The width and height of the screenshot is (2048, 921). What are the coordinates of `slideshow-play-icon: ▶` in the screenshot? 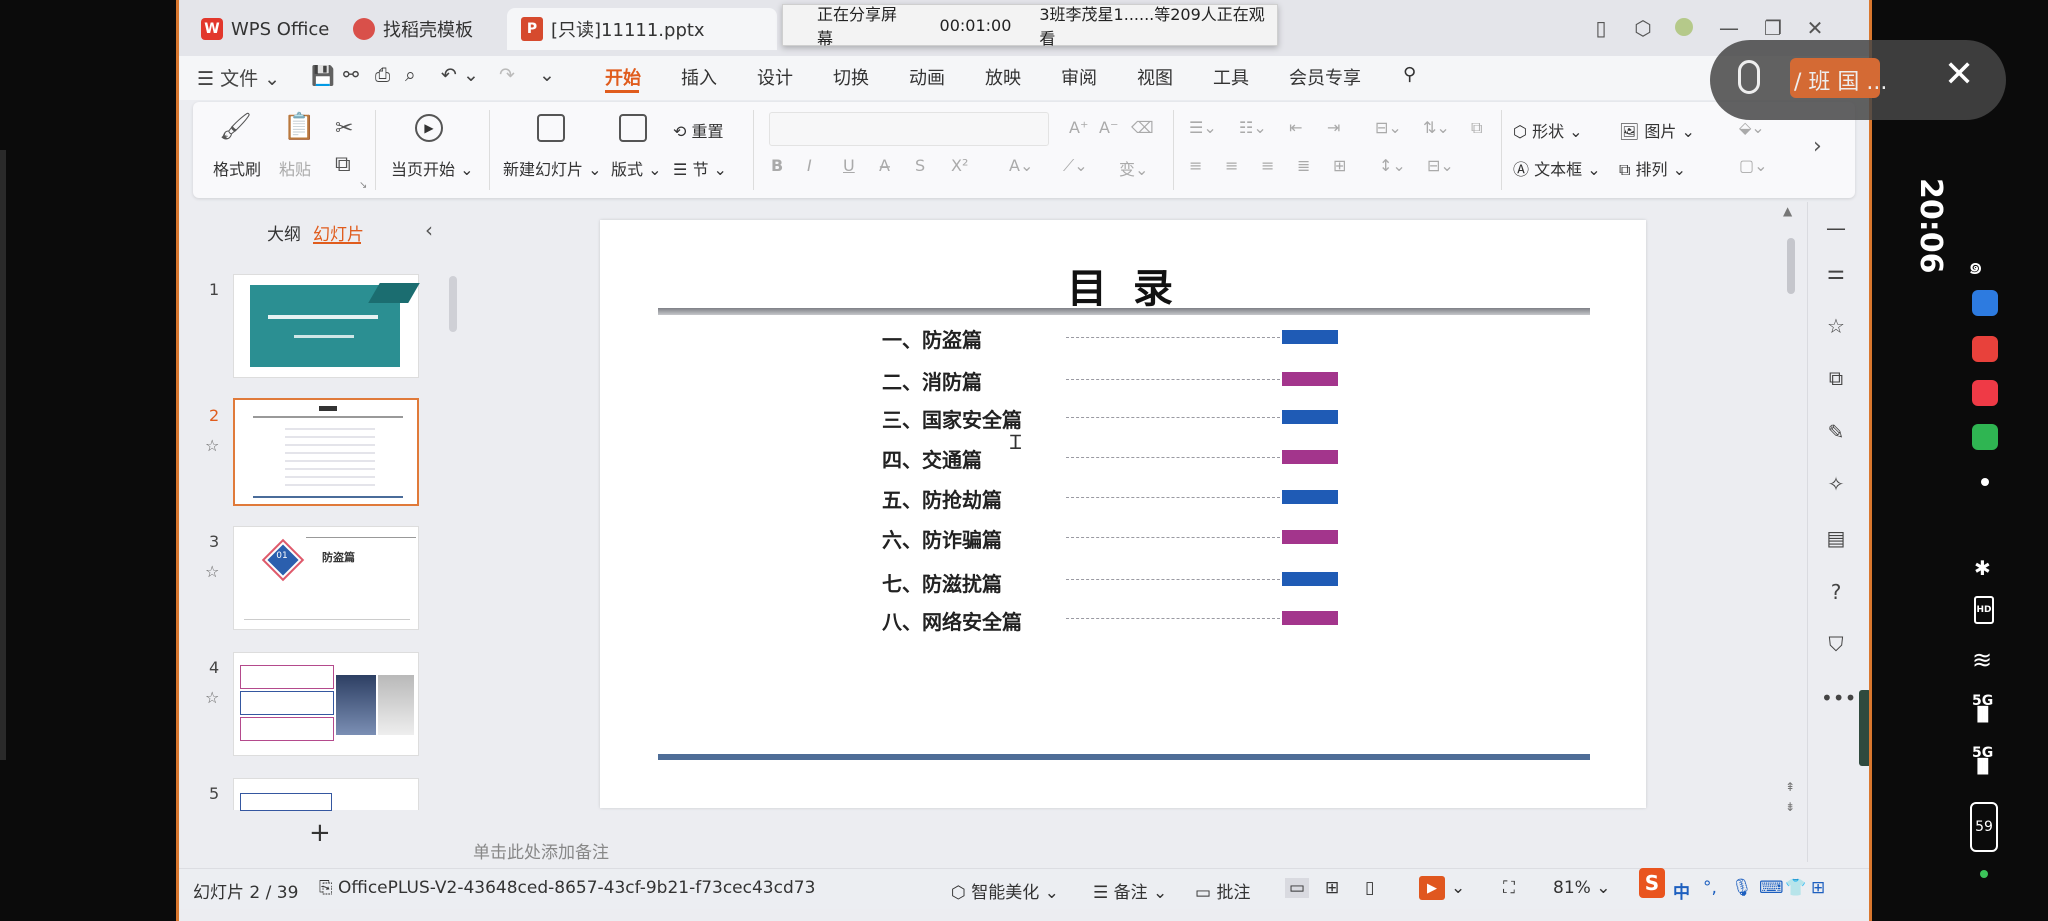 It's located at (1432, 888).